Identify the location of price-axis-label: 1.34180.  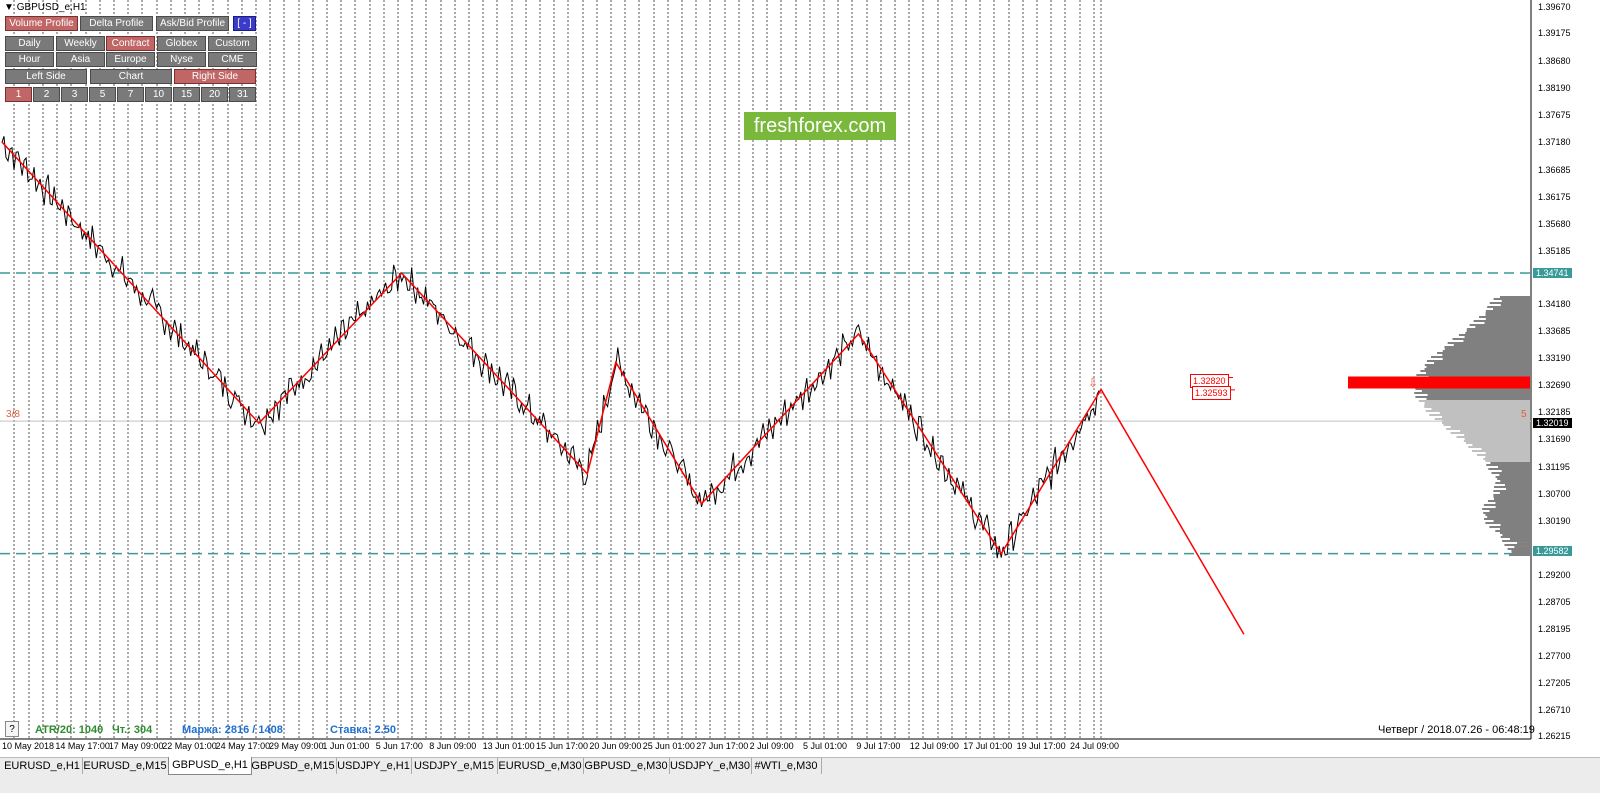
(1554, 304).